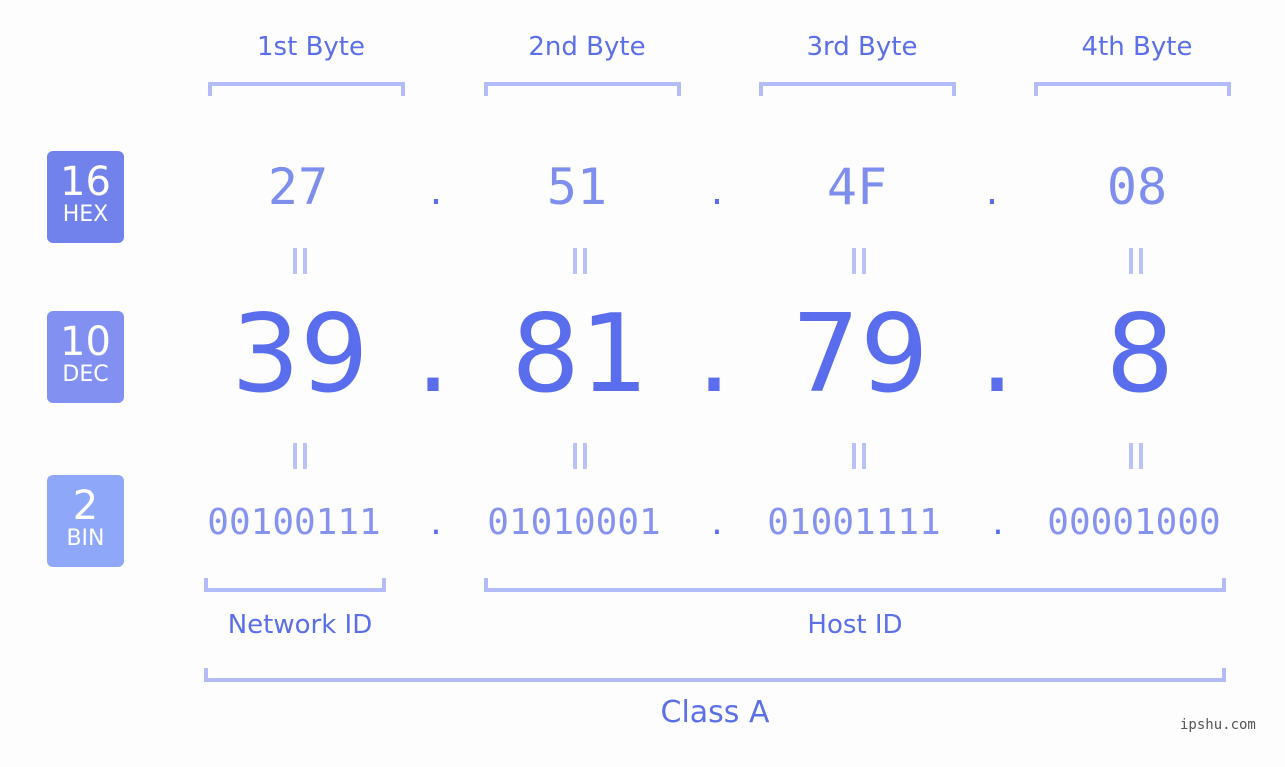  I want to click on class-bracket, so click(715, 675).